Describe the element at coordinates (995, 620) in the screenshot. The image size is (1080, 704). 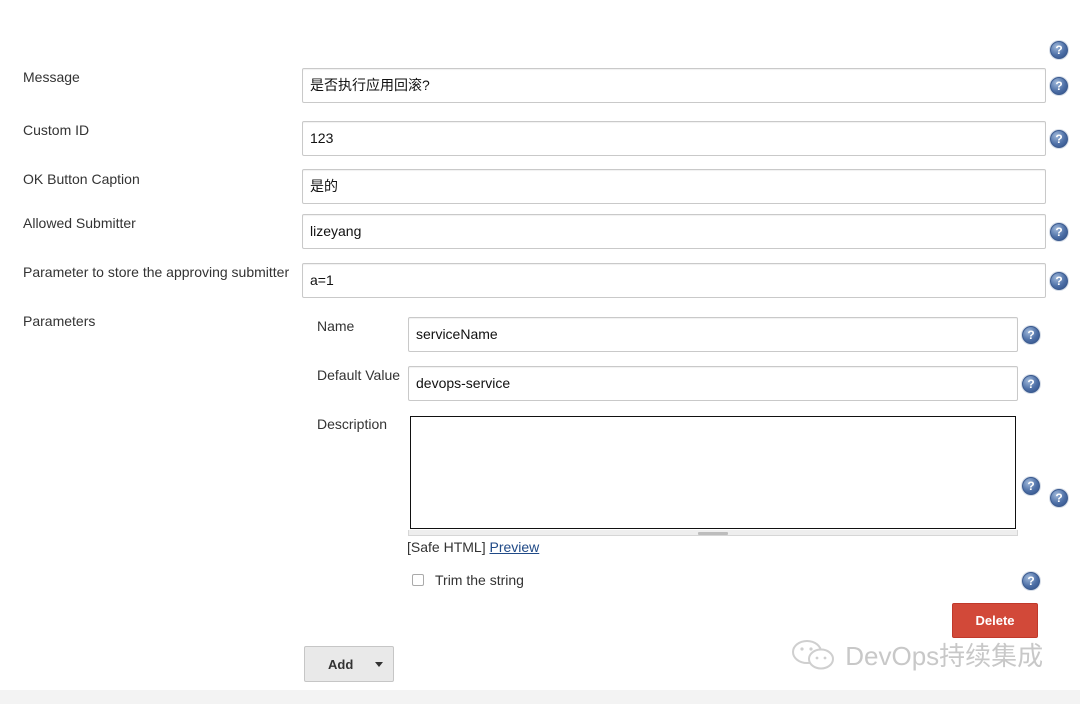
I see `delete-parameter-button: Delete` at that location.